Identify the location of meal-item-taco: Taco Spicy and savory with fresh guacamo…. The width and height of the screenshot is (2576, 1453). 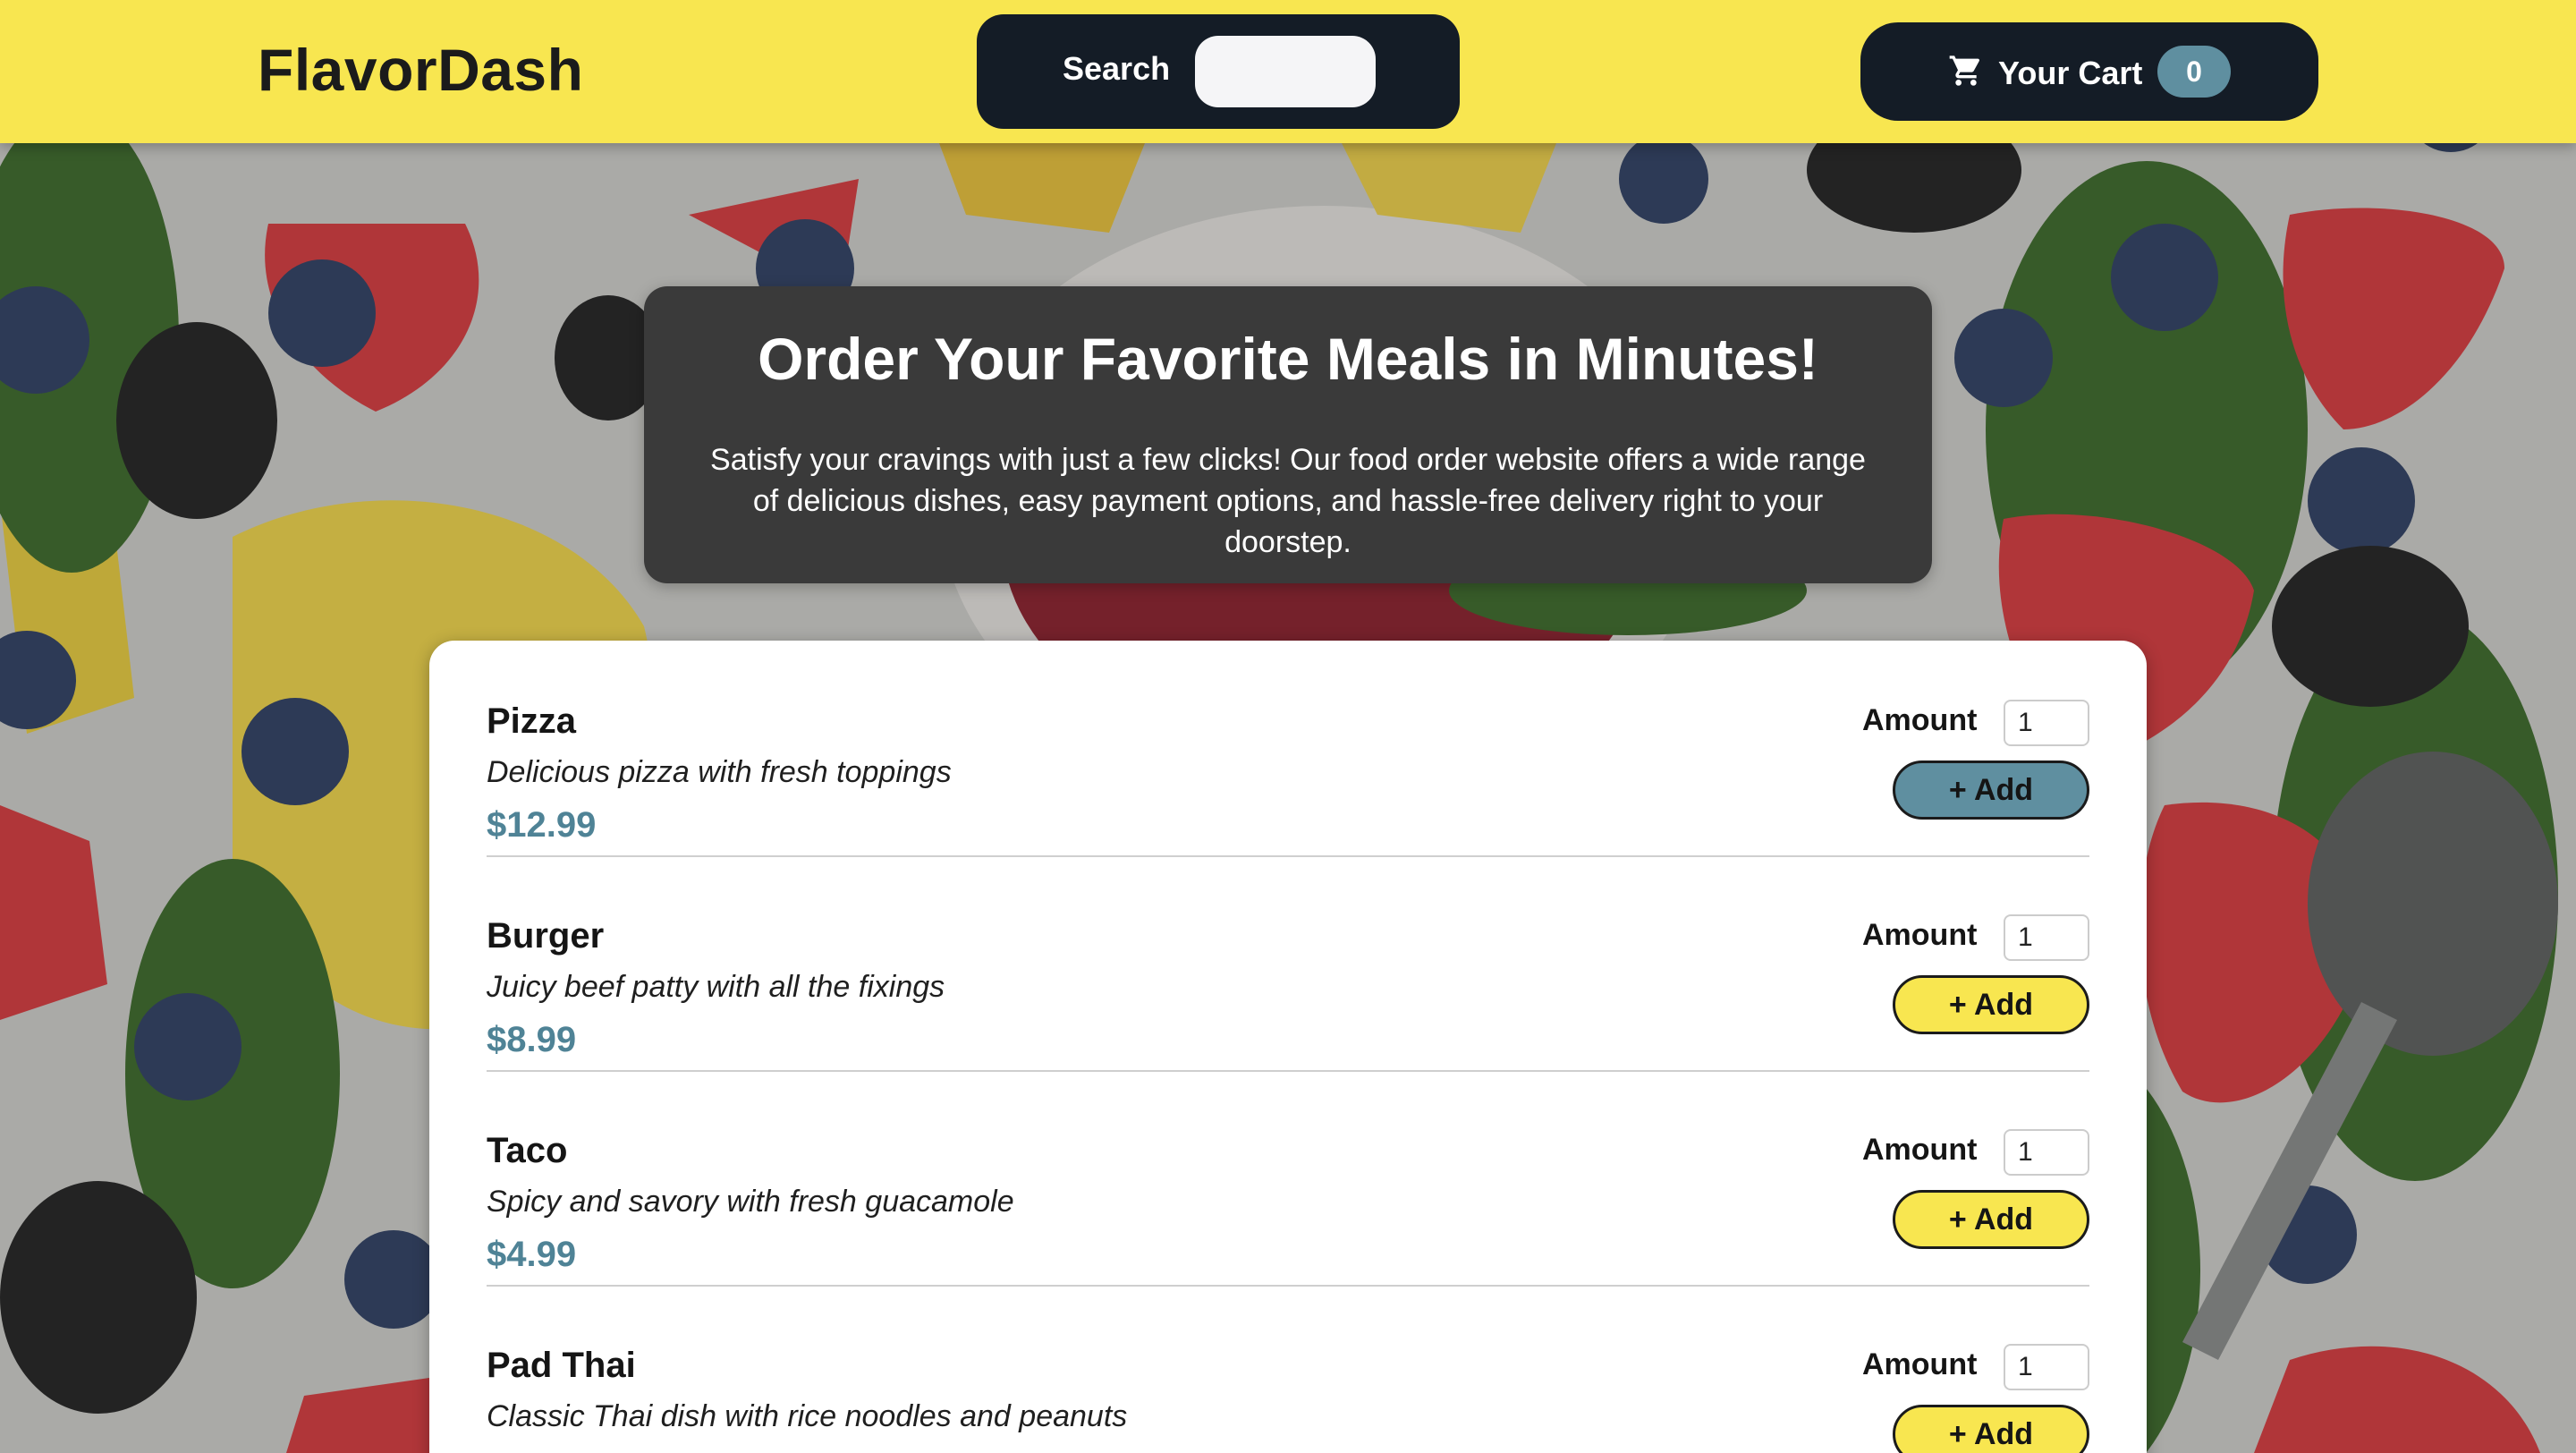
(1288, 1178).